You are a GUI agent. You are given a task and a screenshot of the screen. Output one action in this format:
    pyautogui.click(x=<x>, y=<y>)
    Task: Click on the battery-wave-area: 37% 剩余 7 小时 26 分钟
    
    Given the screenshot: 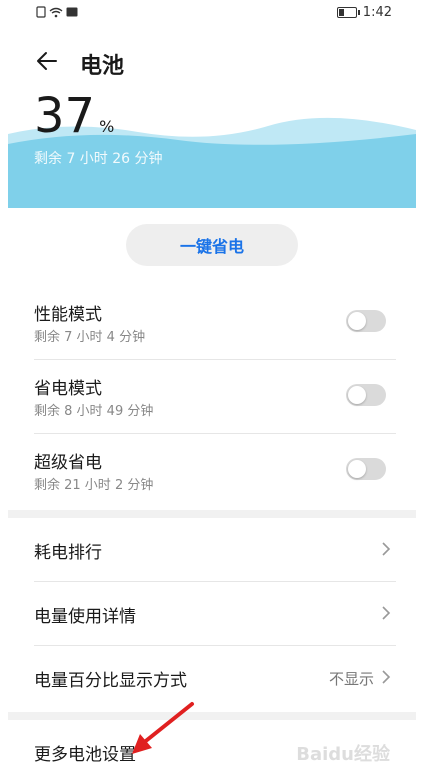 What is the action you would take?
    pyautogui.click(x=212, y=149)
    